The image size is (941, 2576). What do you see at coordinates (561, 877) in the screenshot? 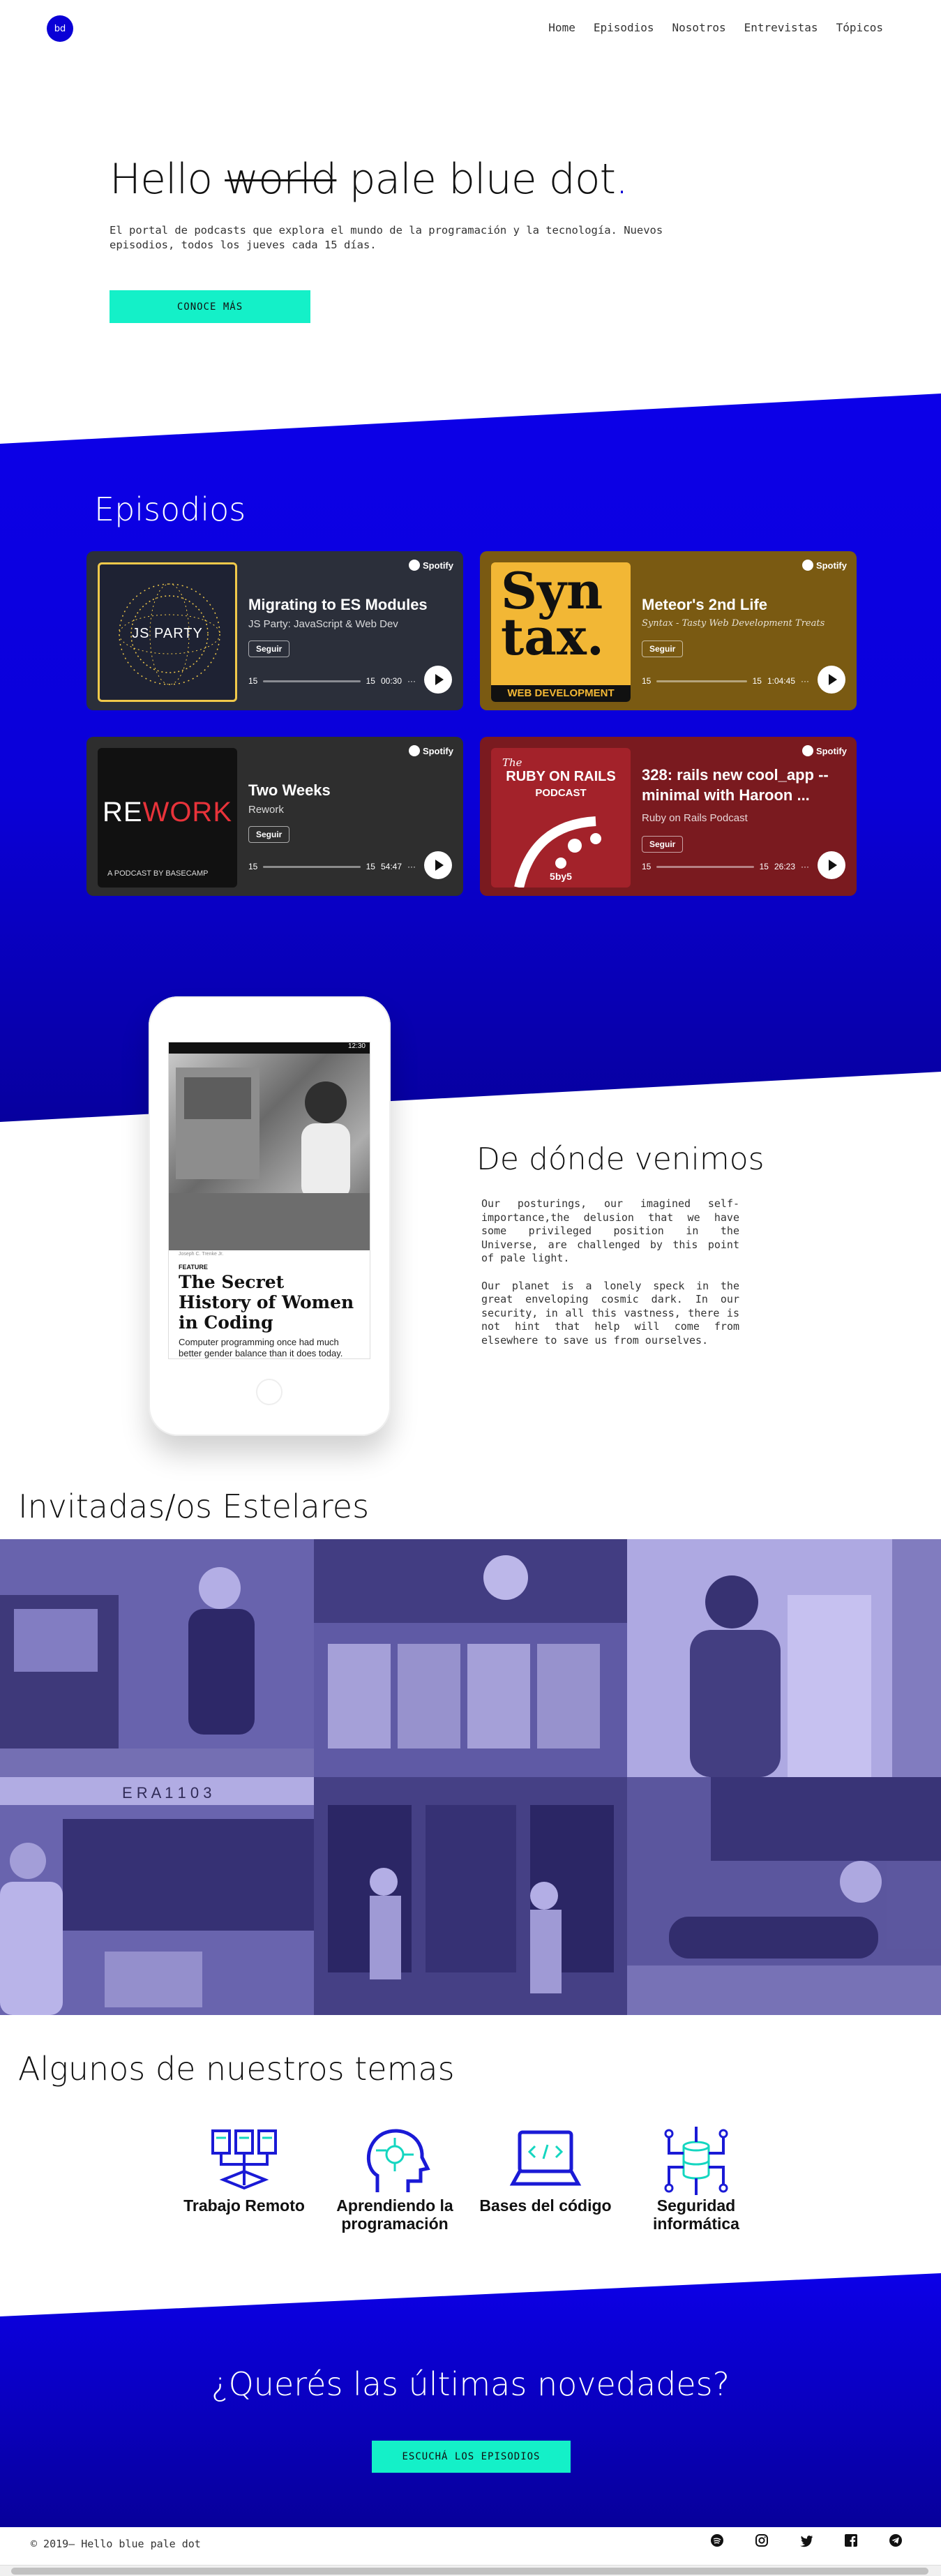
I see `ror-art-text-4: 5by5` at bounding box center [561, 877].